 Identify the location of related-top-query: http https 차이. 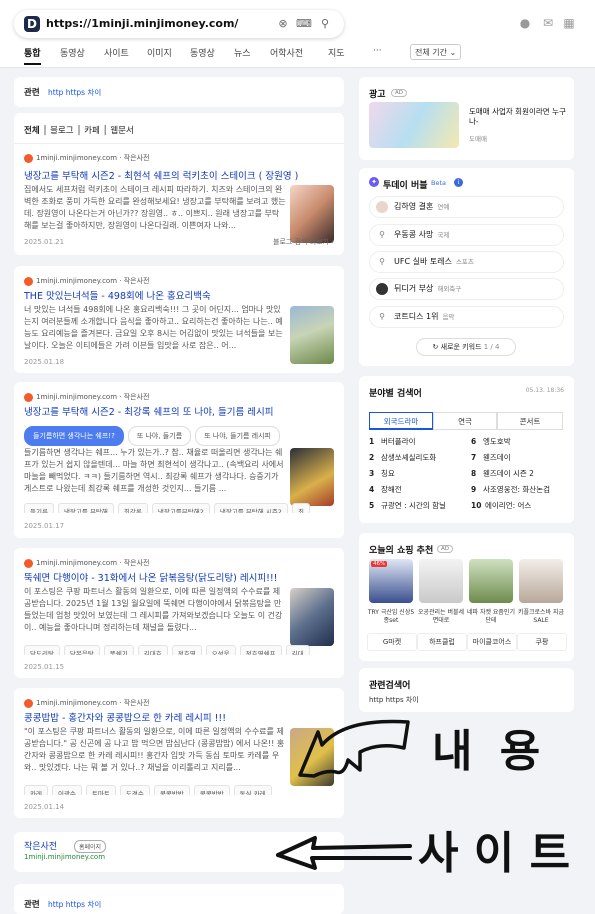
(74, 92).